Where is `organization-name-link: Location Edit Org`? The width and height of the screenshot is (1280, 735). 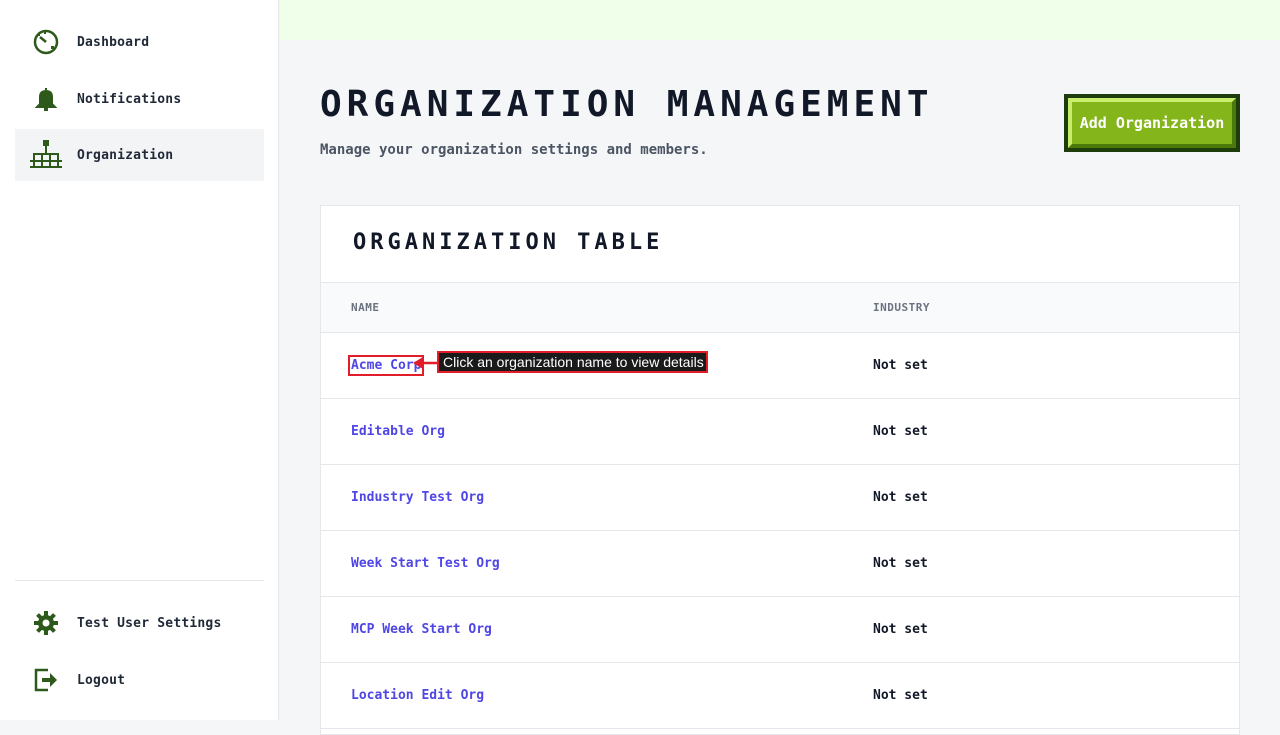 organization-name-link: Location Edit Org is located at coordinates (417, 695).